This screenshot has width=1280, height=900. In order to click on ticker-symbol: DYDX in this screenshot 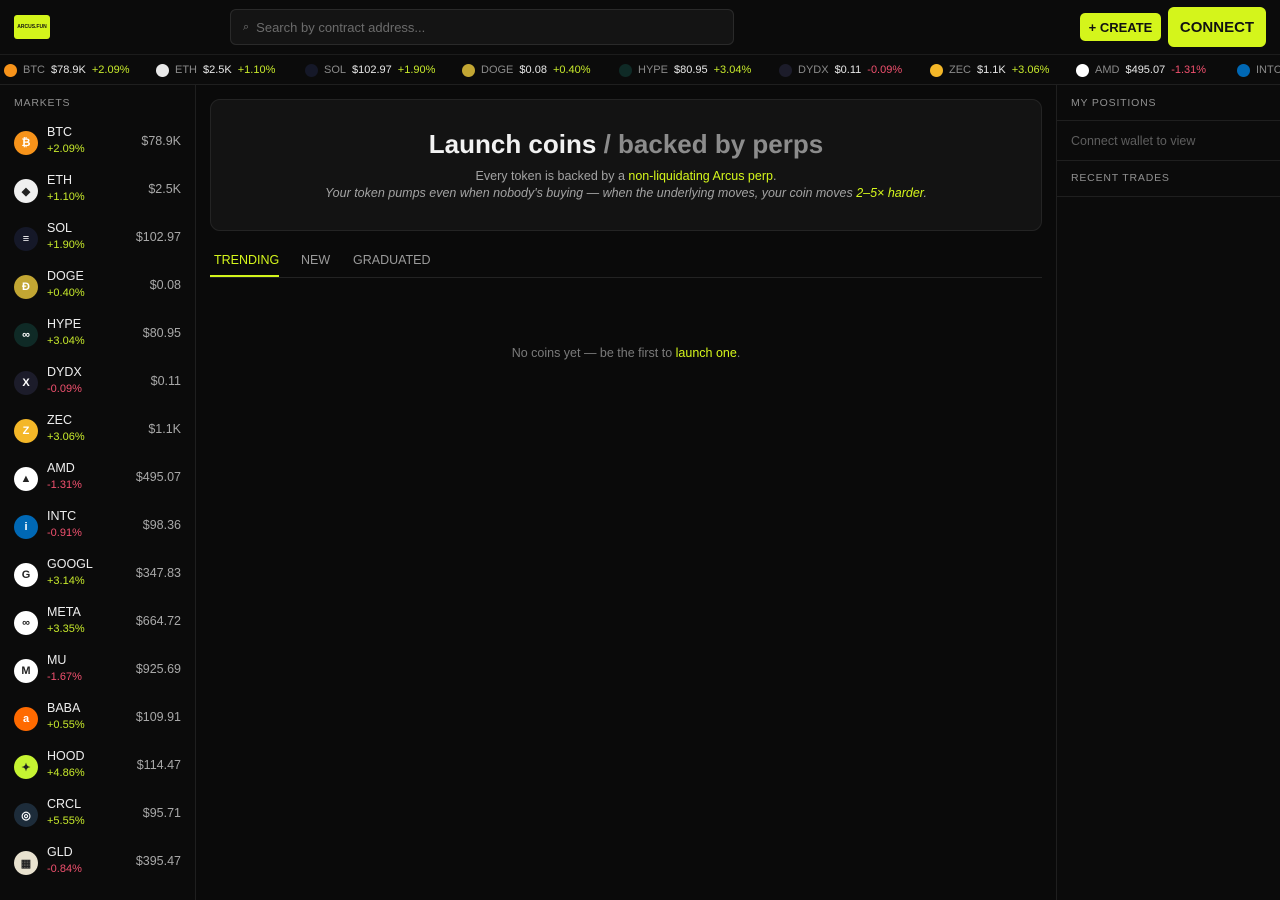, I will do `click(813, 70)`.